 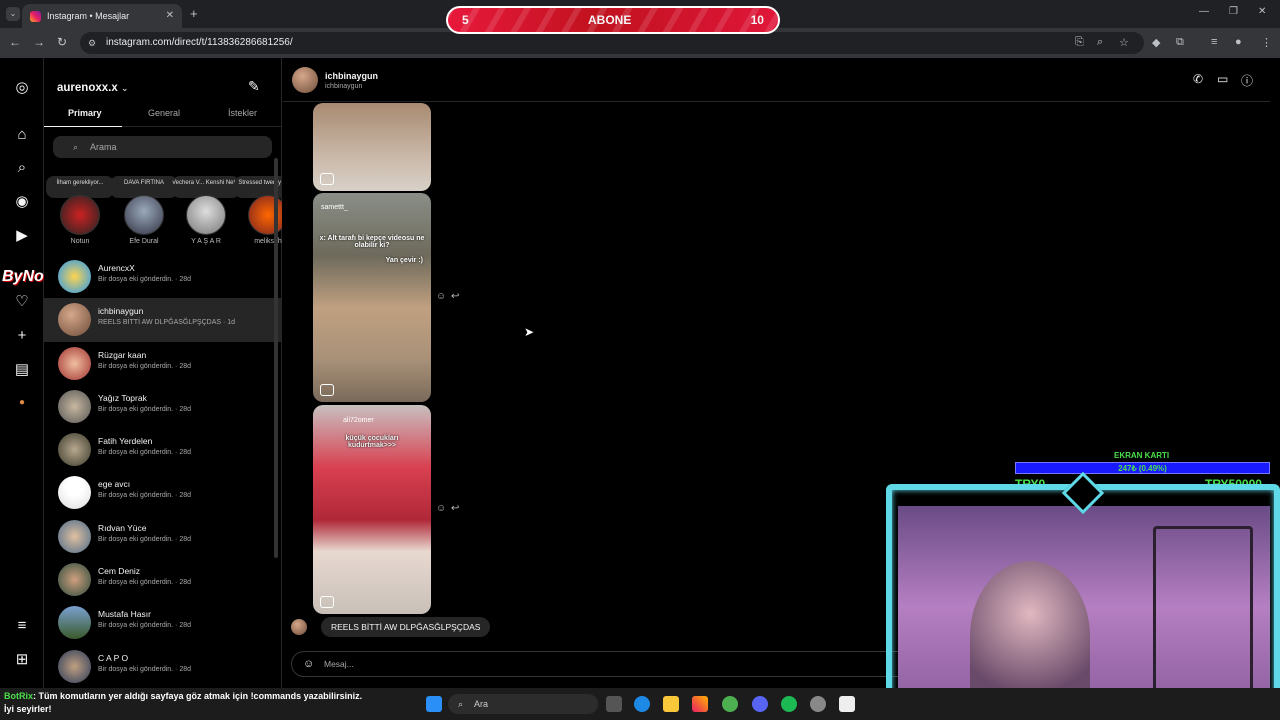 What do you see at coordinates (1214, 42) in the screenshot?
I see `media-icon: ≡` at bounding box center [1214, 42].